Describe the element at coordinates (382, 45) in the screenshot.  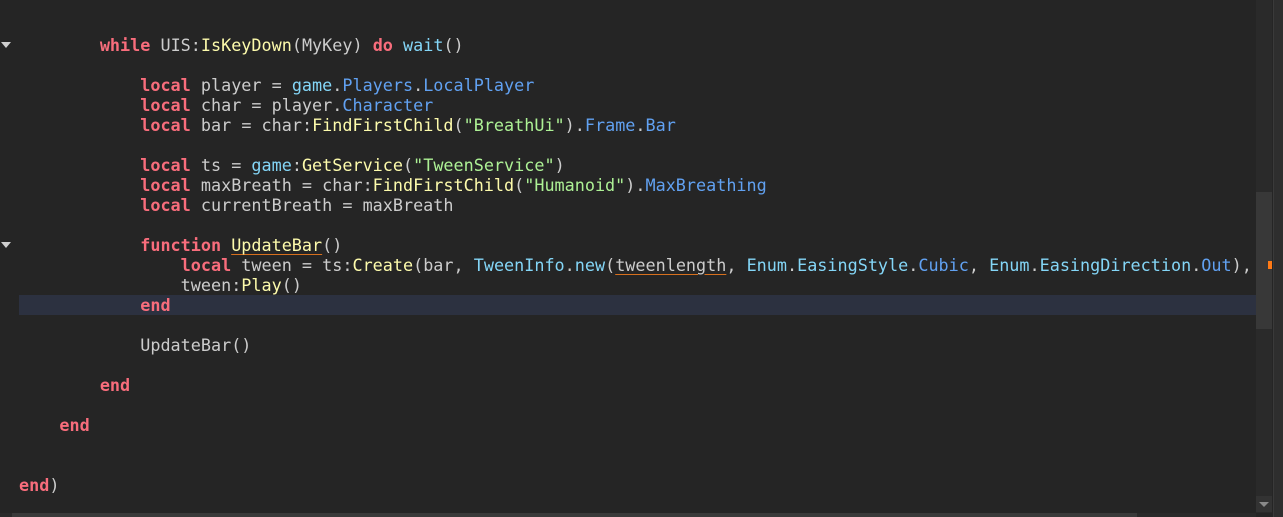
I see `code-token: do` at that location.